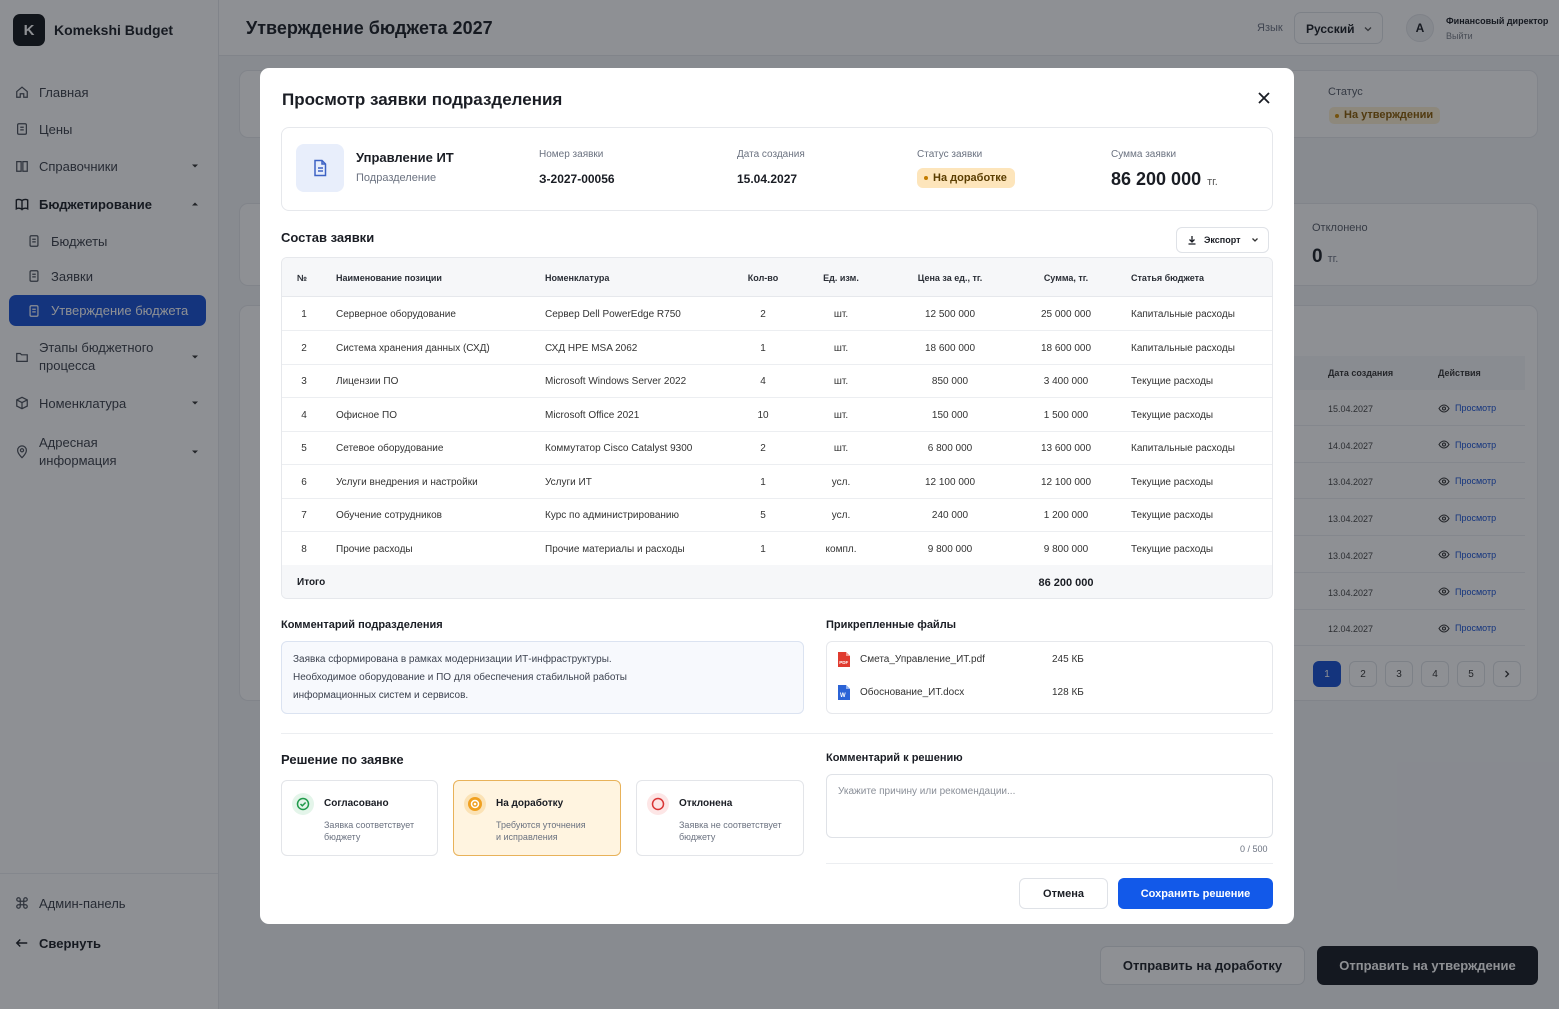 This screenshot has width=1559, height=1009. Describe the element at coordinates (950, 415) in the screenshot. I see `cell-price: 150 000` at that location.